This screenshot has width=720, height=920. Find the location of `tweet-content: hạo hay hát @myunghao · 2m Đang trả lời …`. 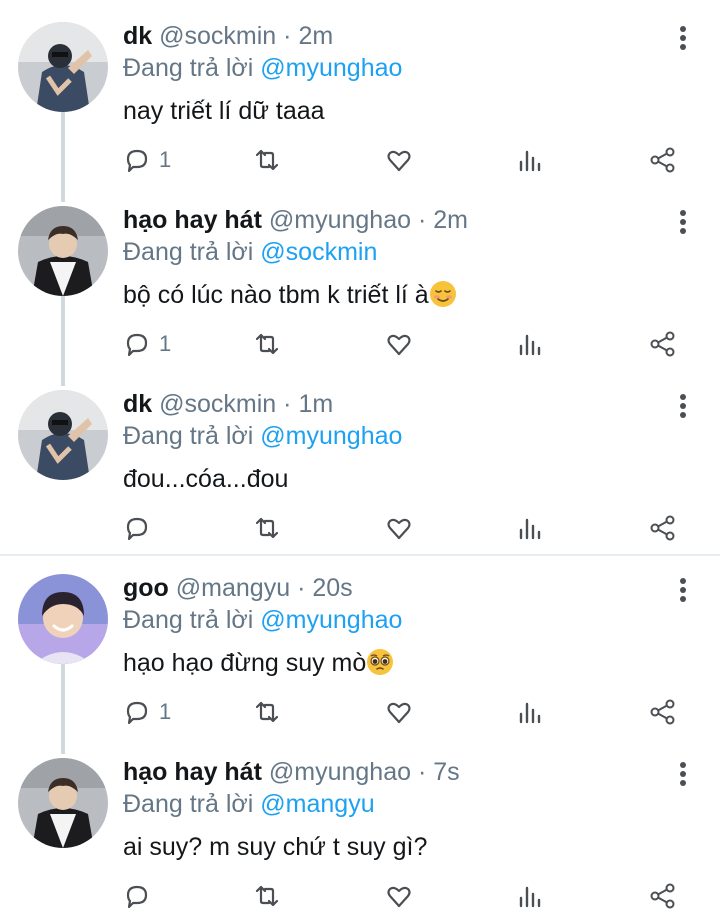

tweet-content: hạo hay hát @myunghao · 2m Đang trả lời … is located at coordinates (391, 258).